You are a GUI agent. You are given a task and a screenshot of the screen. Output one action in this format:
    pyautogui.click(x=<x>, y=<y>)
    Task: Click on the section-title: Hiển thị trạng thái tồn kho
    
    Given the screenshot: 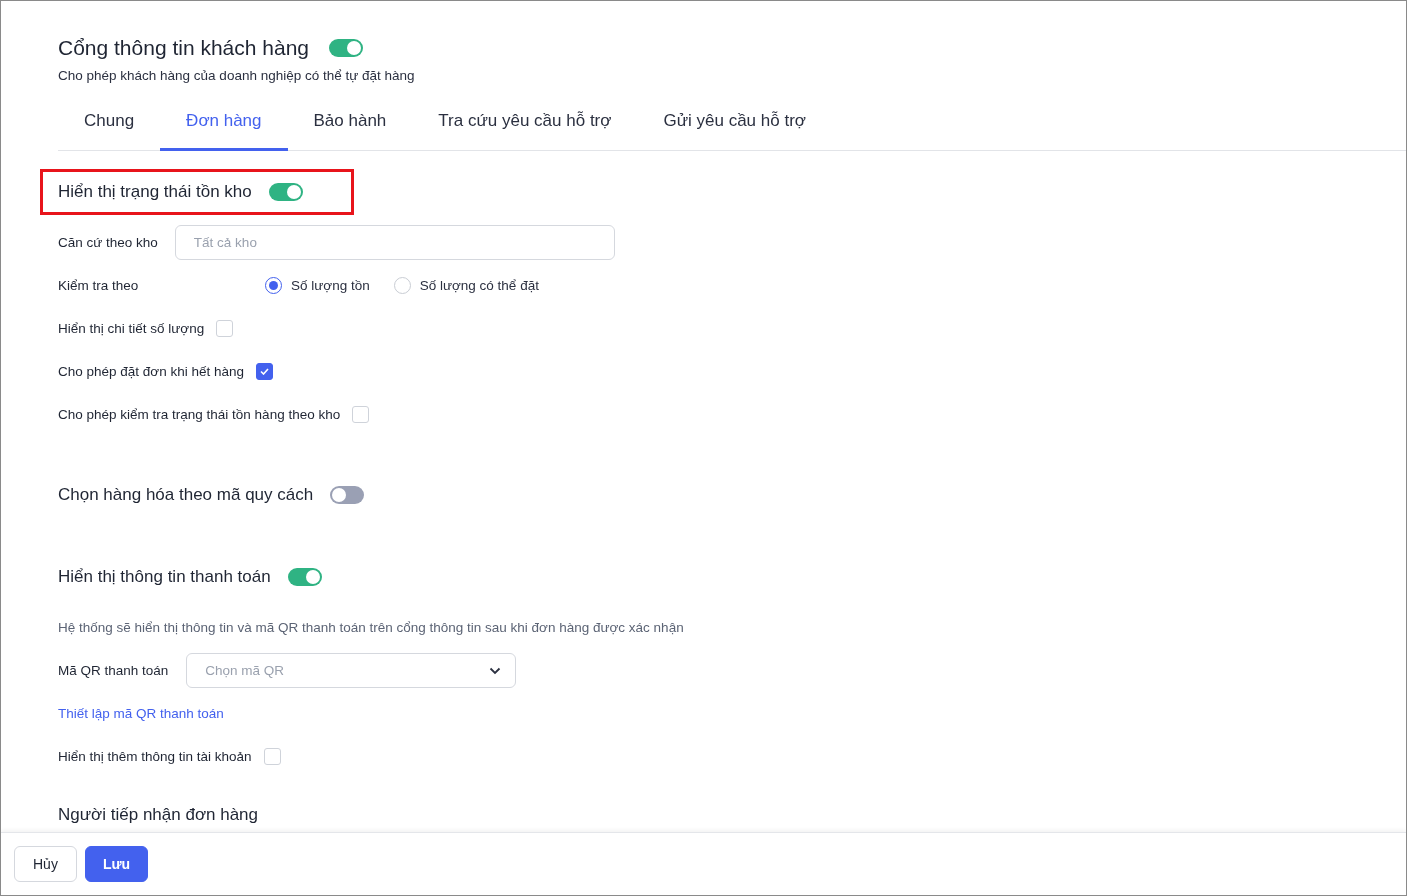 What is the action you would take?
    pyautogui.click(x=155, y=192)
    